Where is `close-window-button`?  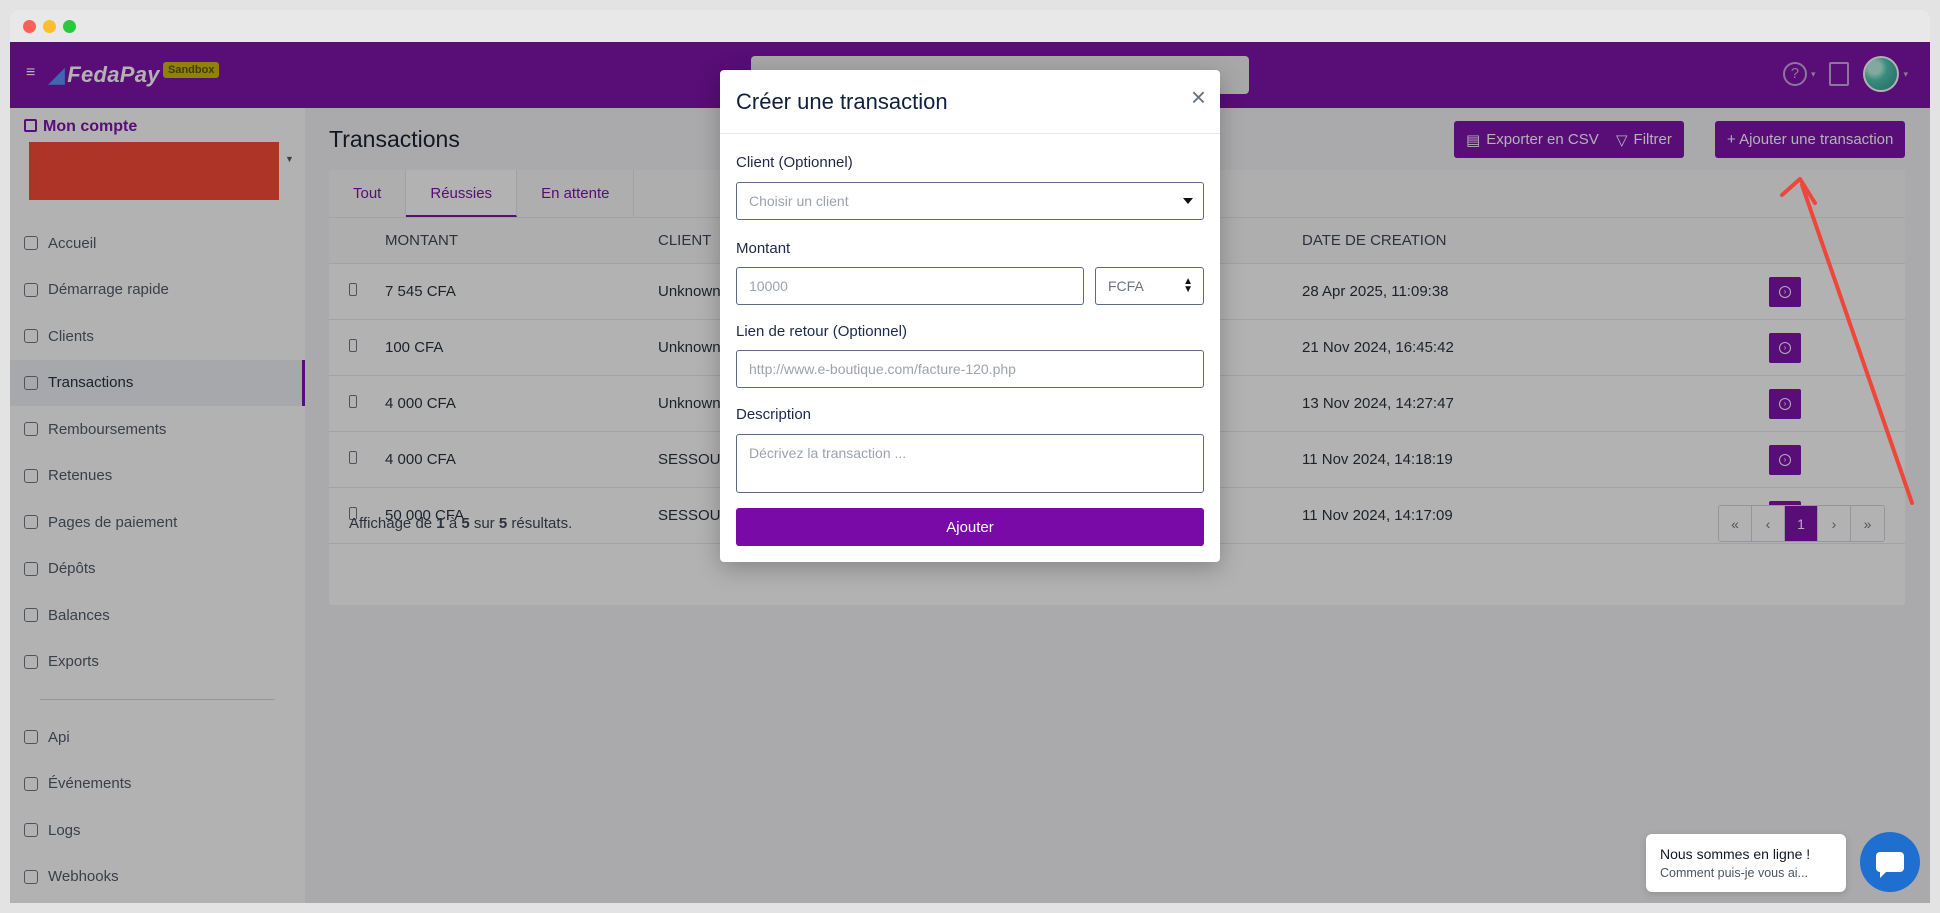
close-window-button is located at coordinates (29, 26).